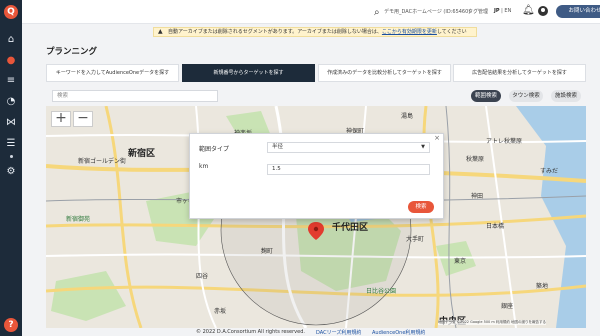 This screenshot has width=600, height=336. What do you see at coordinates (11, 40) in the screenshot?
I see `home-icon: ⌂` at bounding box center [11, 40].